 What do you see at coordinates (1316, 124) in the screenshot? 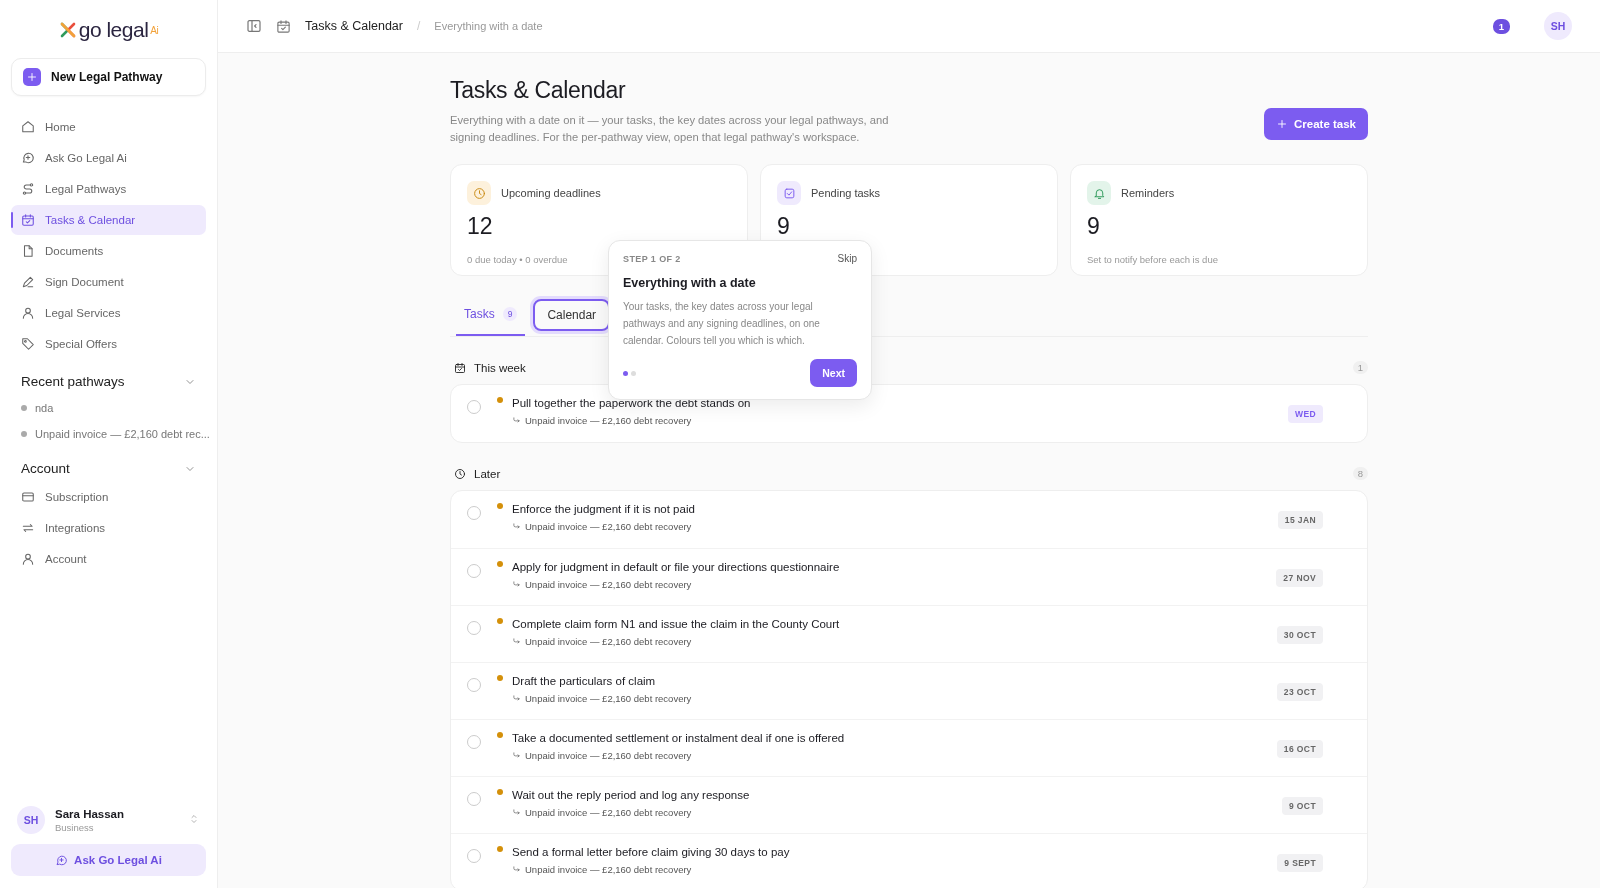
I see `create-task-button: Create task` at bounding box center [1316, 124].